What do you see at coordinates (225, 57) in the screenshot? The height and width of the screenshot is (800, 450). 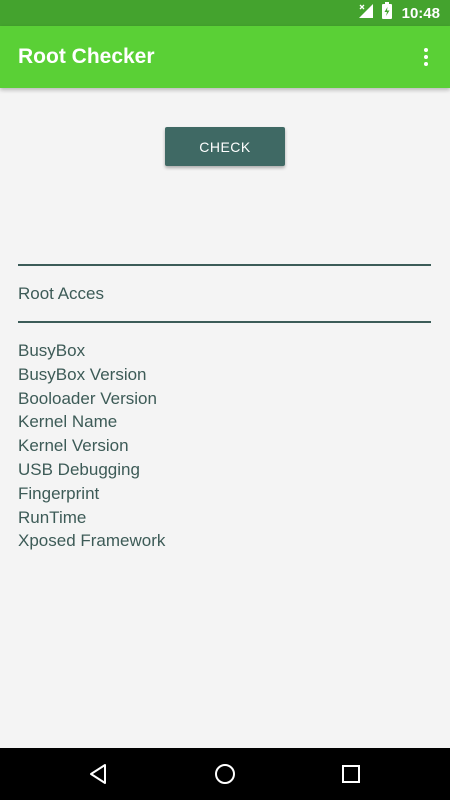 I see `app-bar: Root Checker` at bounding box center [225, 57].